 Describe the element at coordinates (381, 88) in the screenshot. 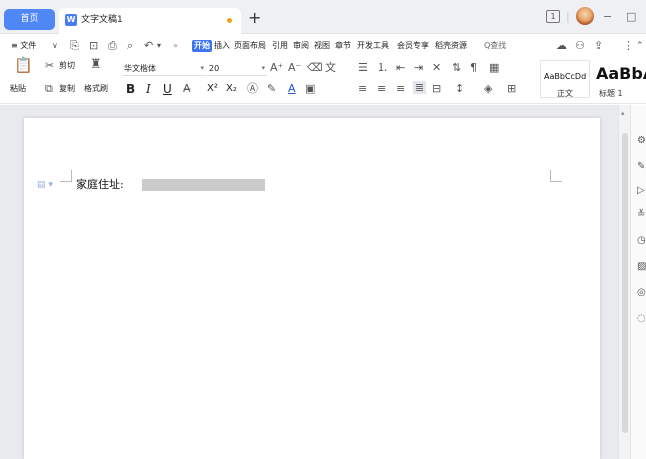

I see `align-center-icon: ≡` at that location.